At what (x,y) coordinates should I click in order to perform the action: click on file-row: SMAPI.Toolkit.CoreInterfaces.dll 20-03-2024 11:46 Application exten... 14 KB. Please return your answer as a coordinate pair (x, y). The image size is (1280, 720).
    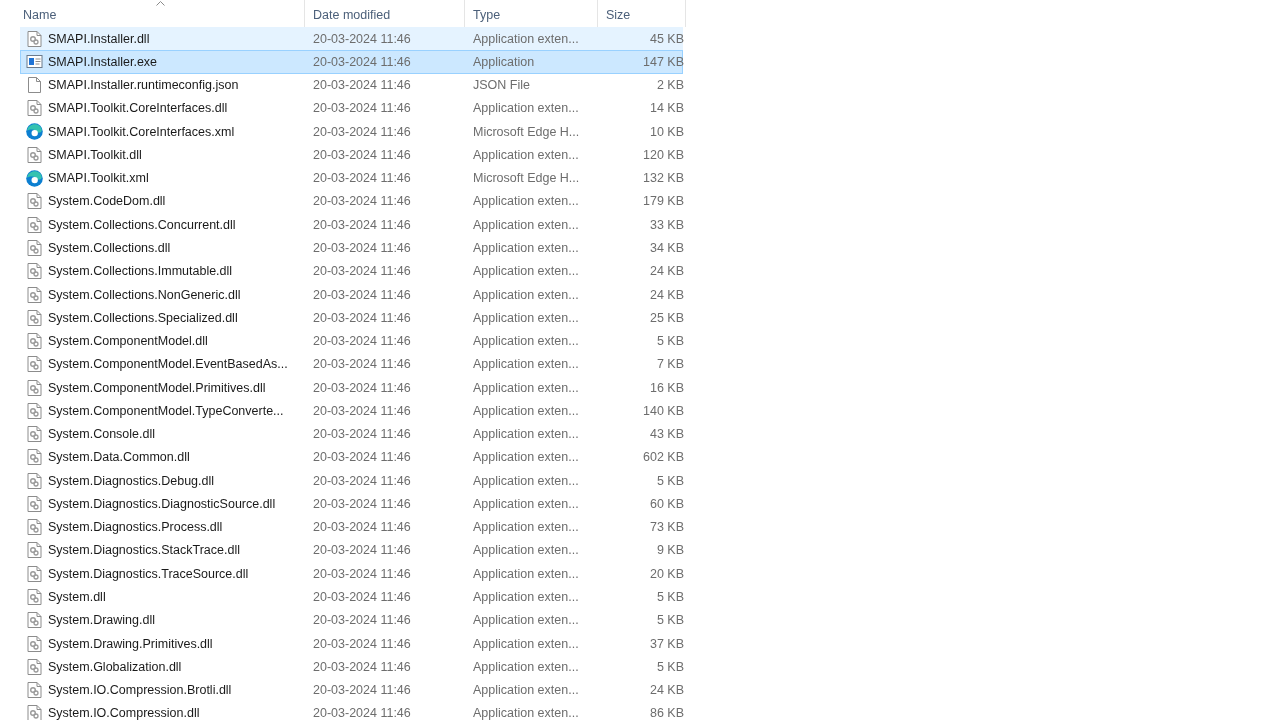
    Looking at the image, I should click on (351, 108).